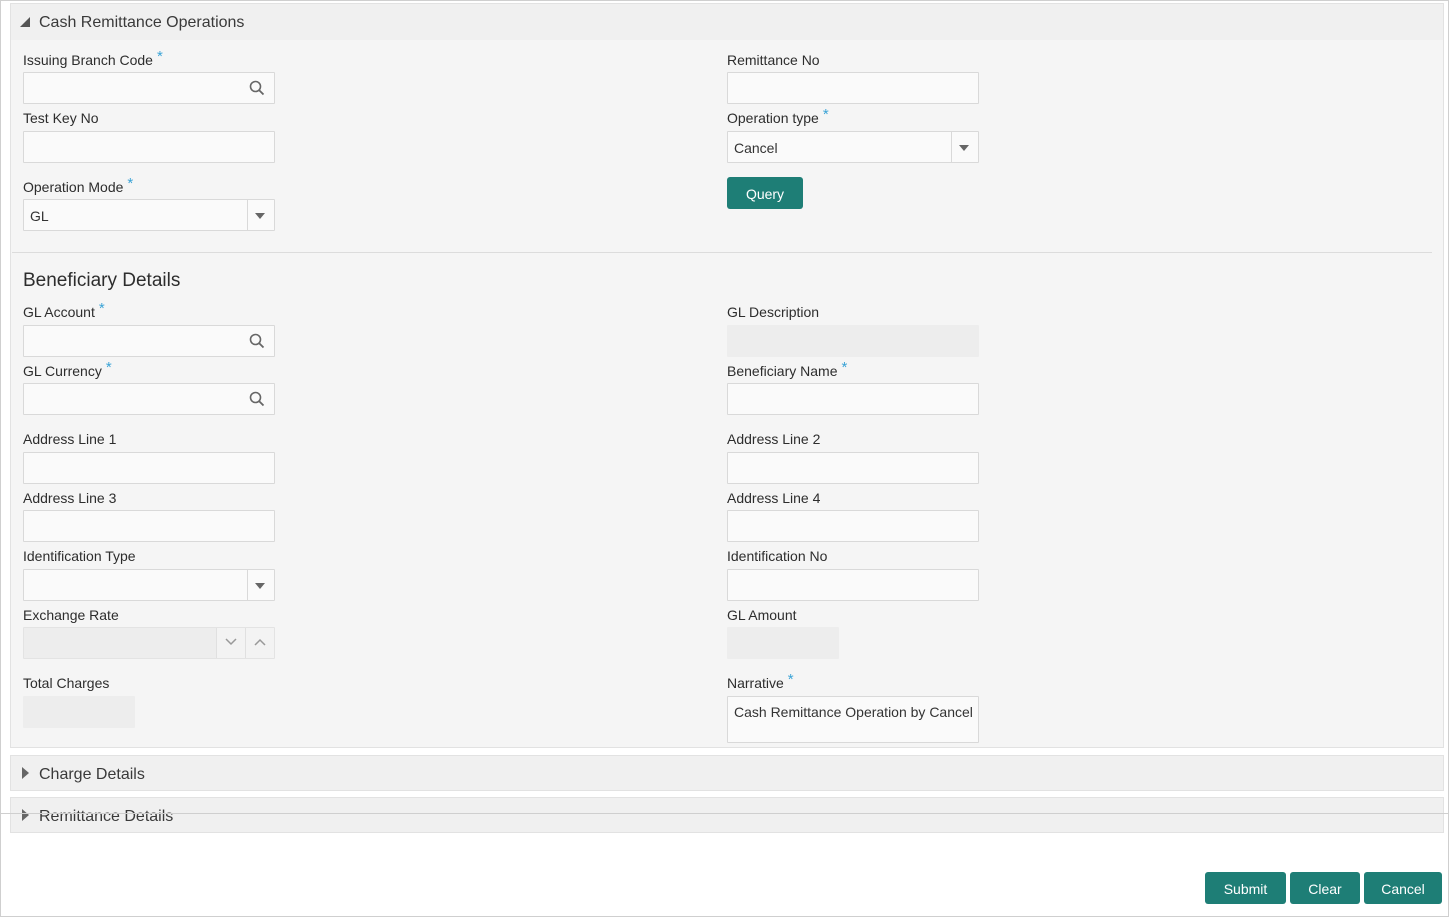  Describe the element at coordinates (66, 683) in the screenshot. I see `total-charges-label: Total Charges` at that location.